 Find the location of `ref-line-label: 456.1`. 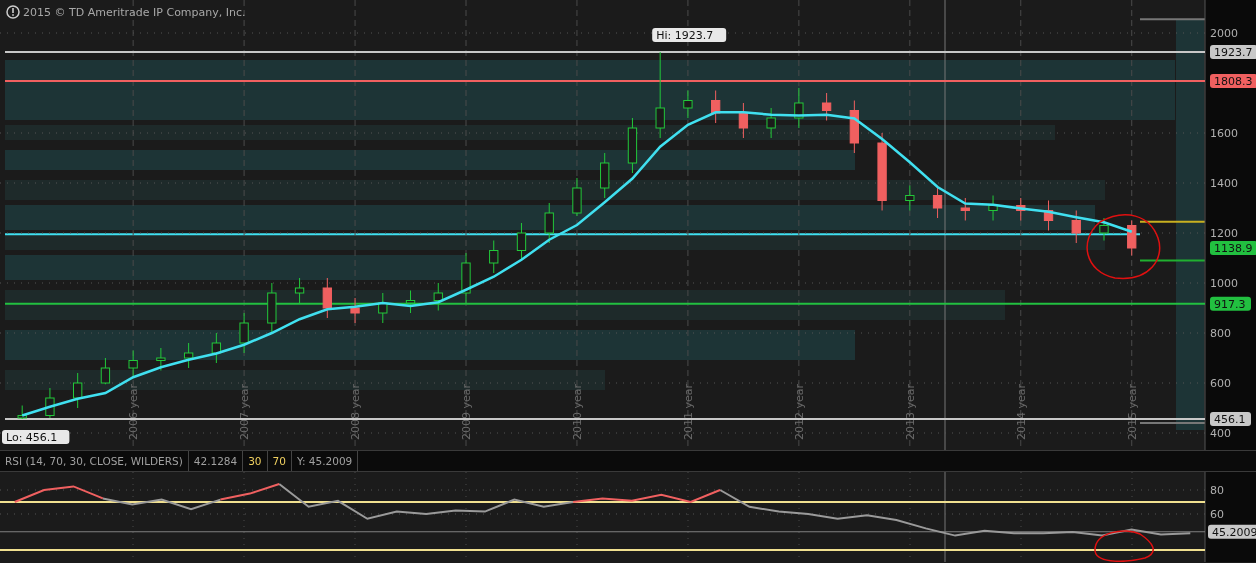

ref-line-label: 456.1 is located at coordinates (1230, 419).